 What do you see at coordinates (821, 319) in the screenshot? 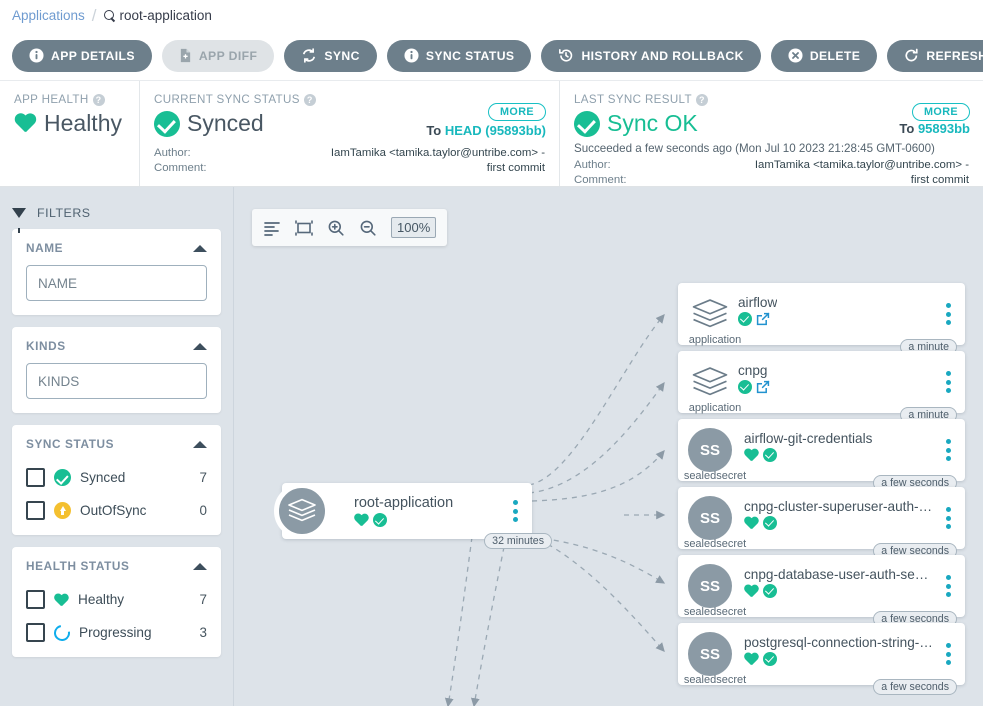
I see `graph-node-airflow: application airflow a minute` at bounding box center [821, 319].